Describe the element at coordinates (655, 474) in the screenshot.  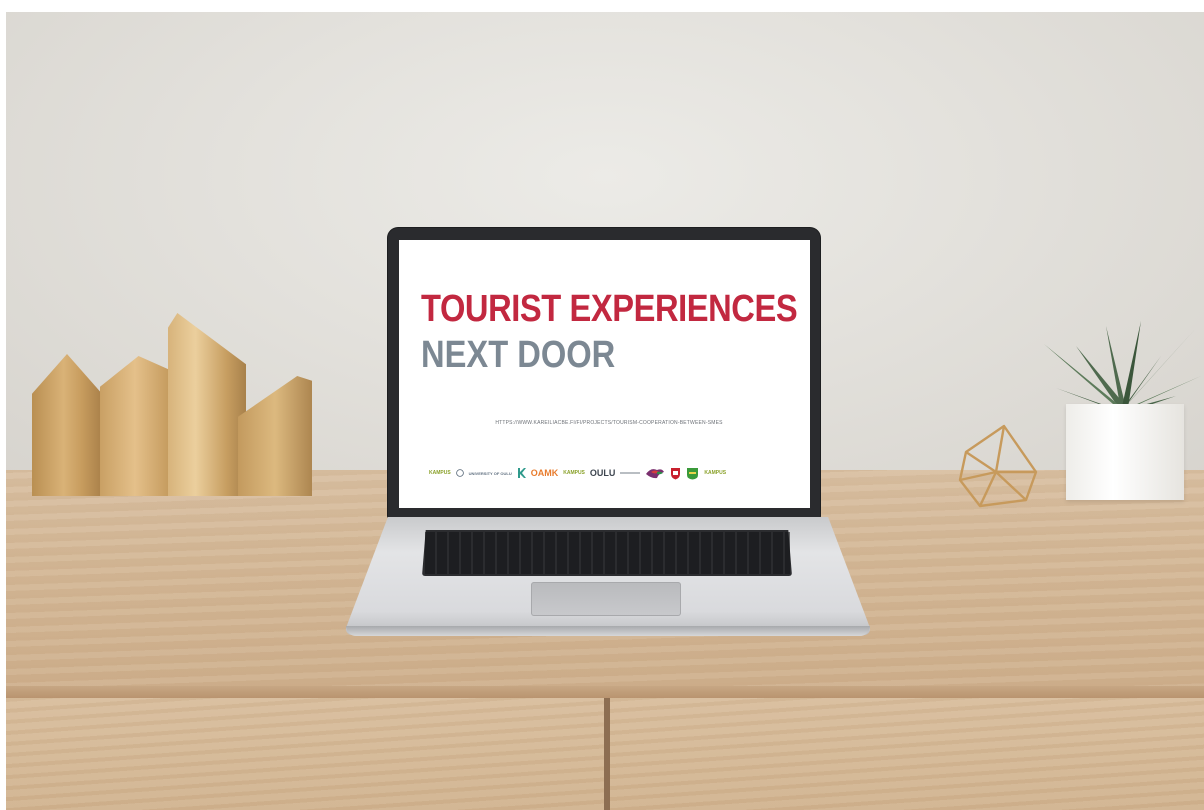
I see `colorful-bird-logo-icon` at that location.